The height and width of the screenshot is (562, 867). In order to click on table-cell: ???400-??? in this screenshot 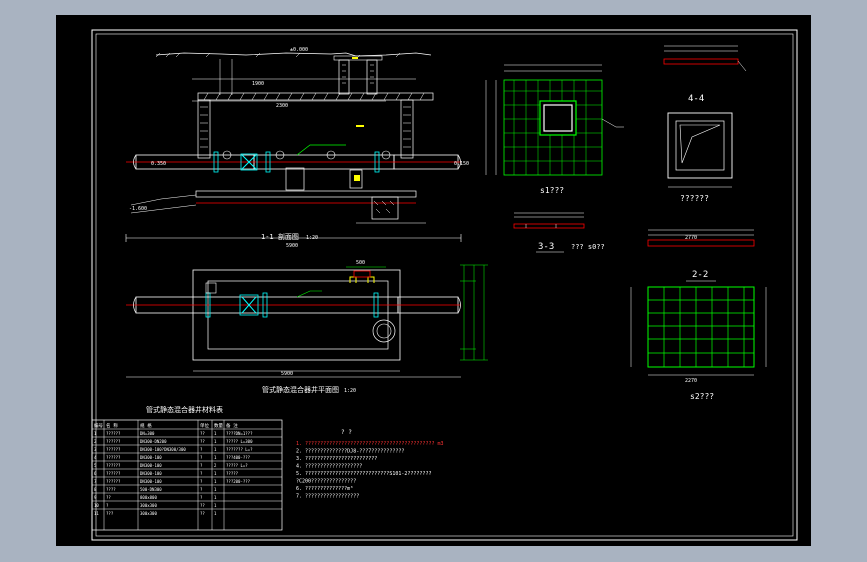, I will do `click(238, 457)`.